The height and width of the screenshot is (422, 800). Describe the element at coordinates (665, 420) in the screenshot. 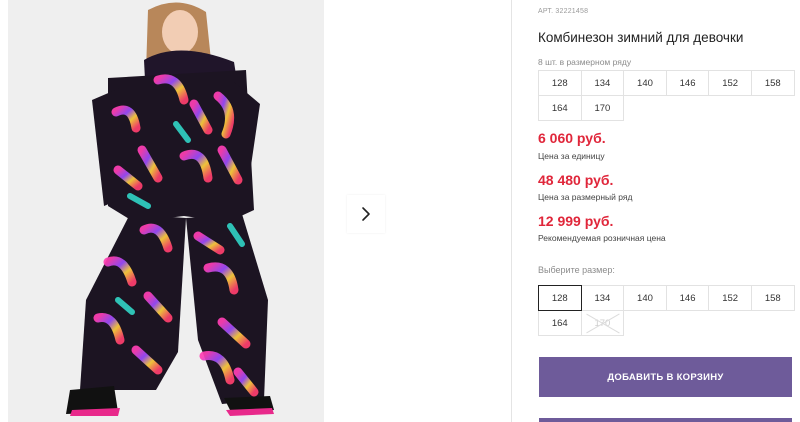

I see `secondary-button-edge` at that location.